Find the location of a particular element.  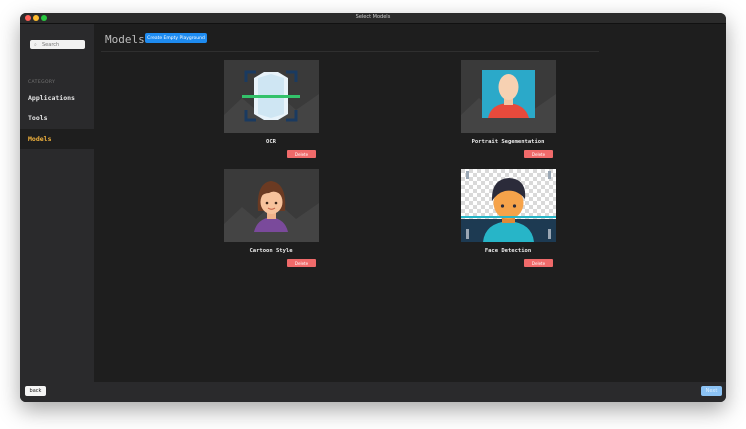

portrait-segmentation-thumbnail is located at coordinates (508, 96).